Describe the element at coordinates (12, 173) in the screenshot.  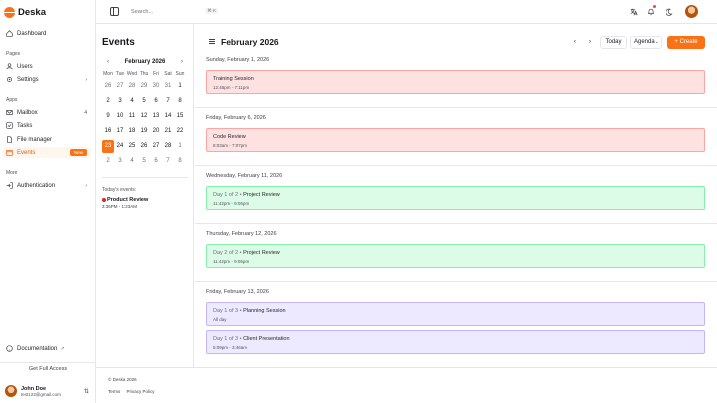
I see `section-label-more: More` at that location.